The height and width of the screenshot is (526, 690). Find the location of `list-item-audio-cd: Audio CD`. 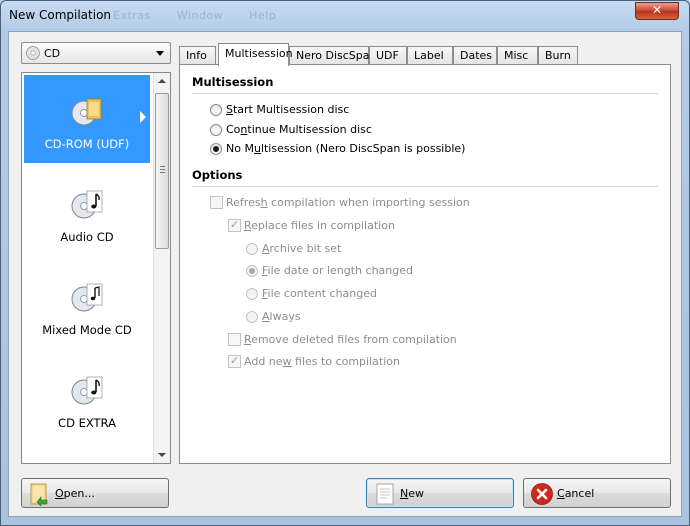

list-item-audio-cd: Audio CD is located at coordinates (87, 212).